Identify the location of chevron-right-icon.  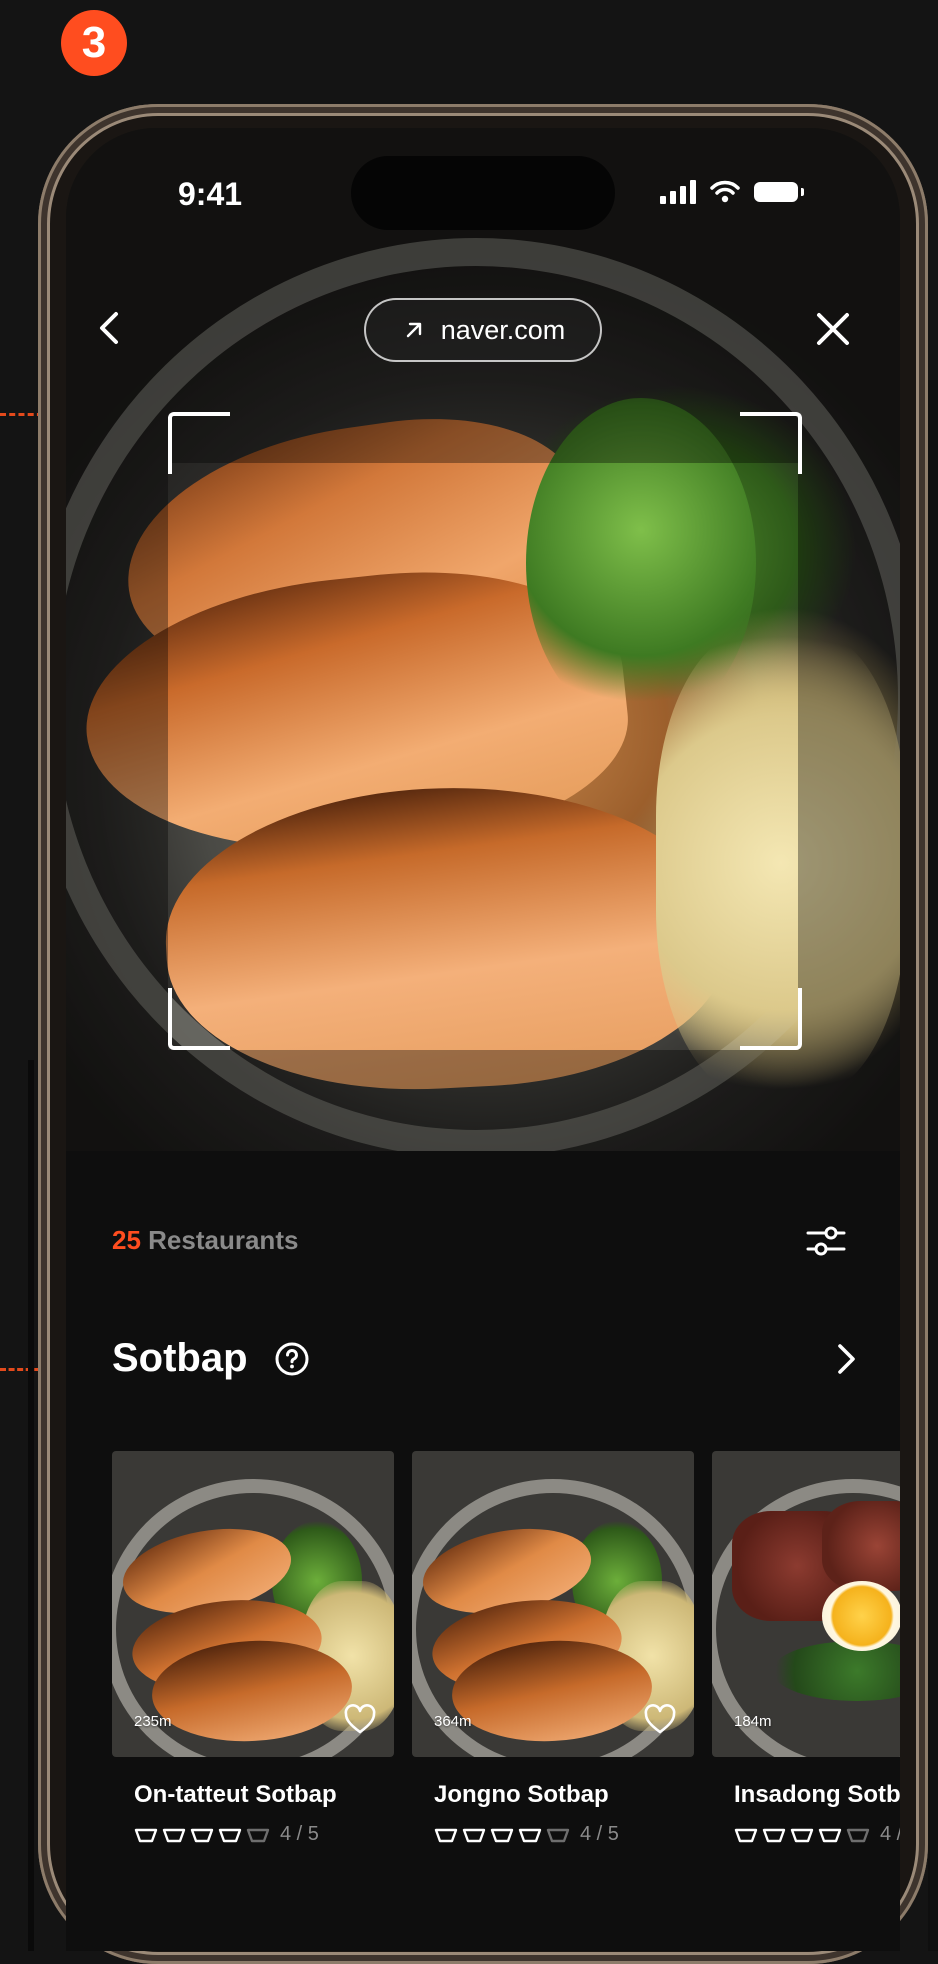
(846, 1359).